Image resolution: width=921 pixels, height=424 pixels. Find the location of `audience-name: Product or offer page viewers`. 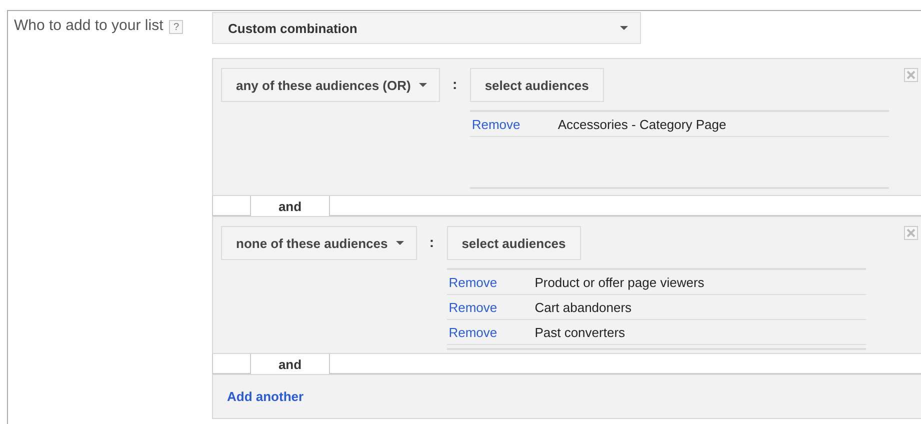

audience-name: Product or offer page viewers is located at coordinates (619, 282).